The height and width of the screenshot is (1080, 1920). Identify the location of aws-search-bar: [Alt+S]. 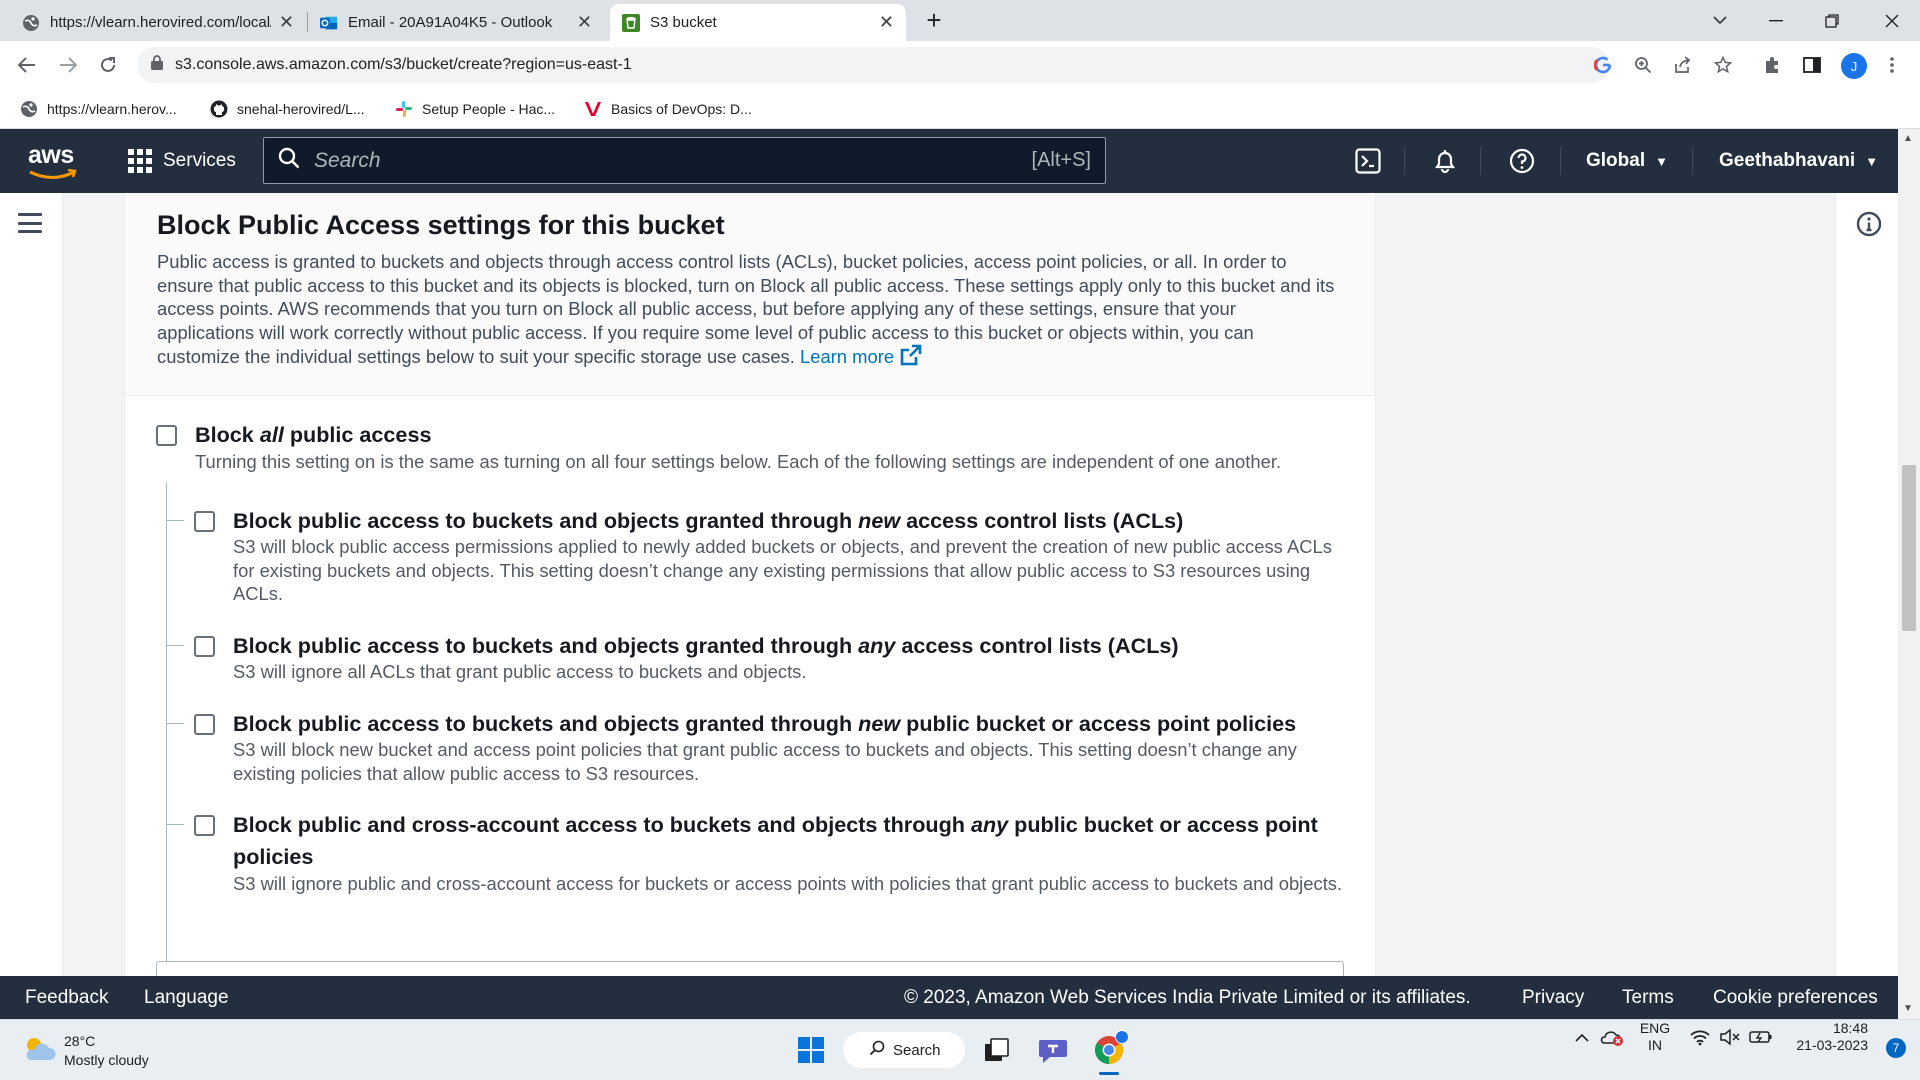
(684, 160).